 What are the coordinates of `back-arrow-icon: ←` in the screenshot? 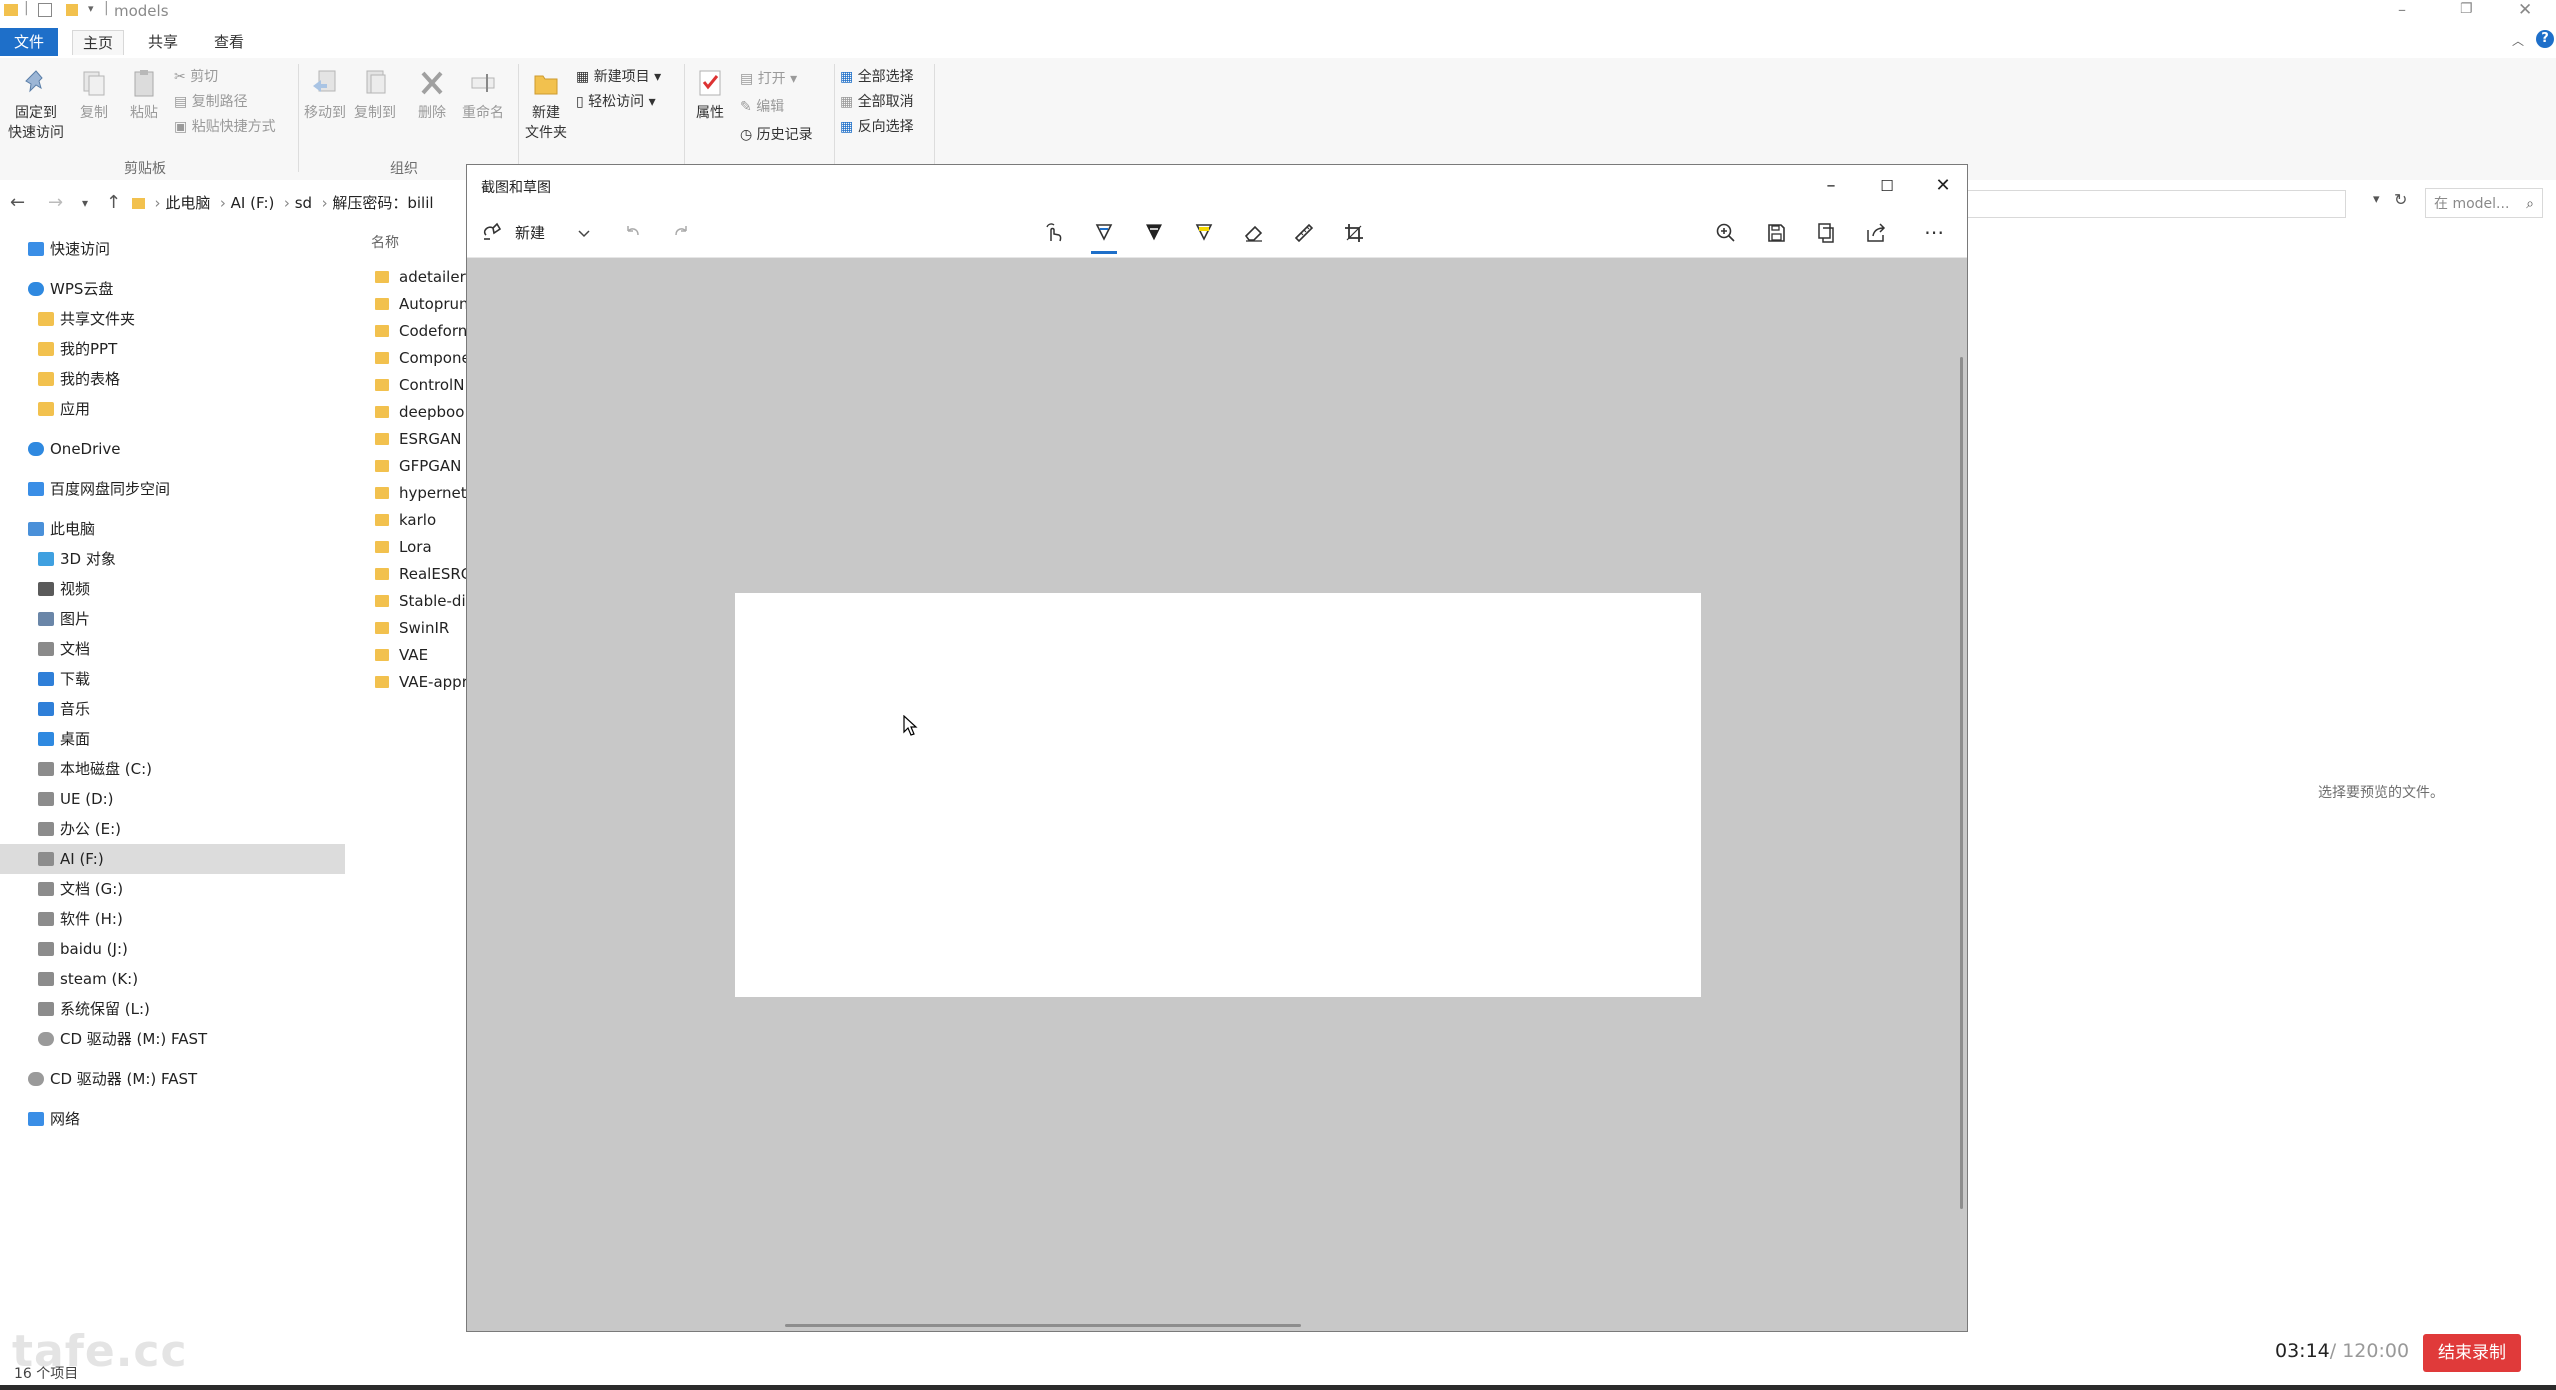 It's located at (17, 202).